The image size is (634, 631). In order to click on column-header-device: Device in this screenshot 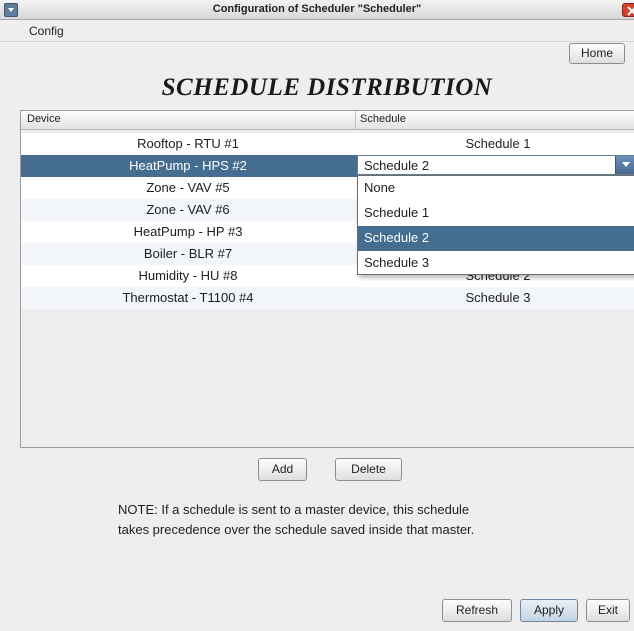, I will do `click(44, 119)`.